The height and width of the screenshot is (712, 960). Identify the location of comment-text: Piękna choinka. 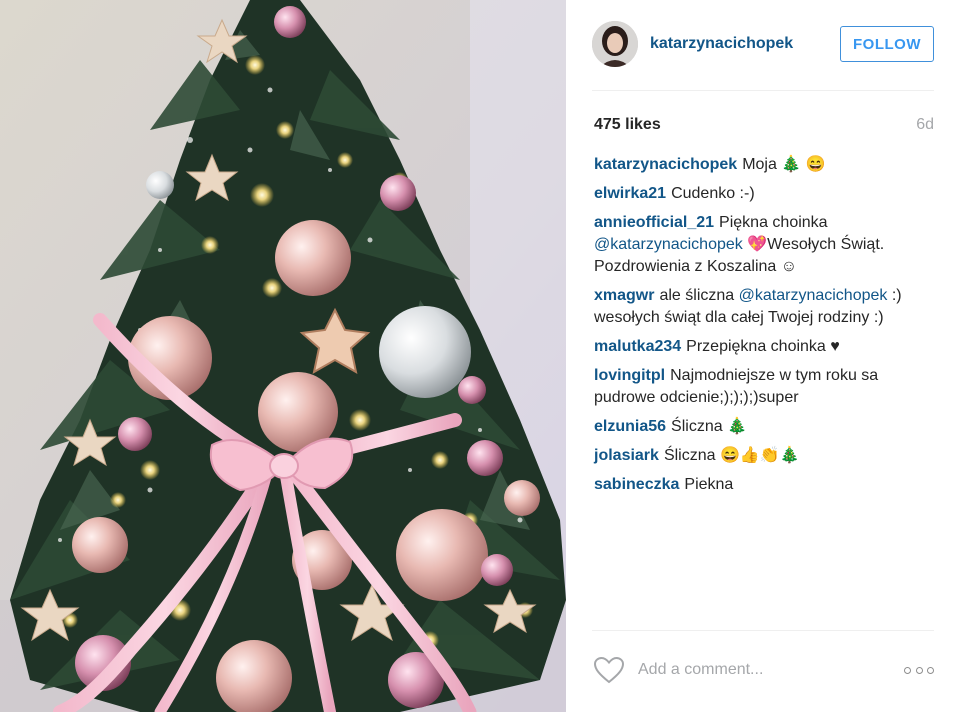
(773, 222).